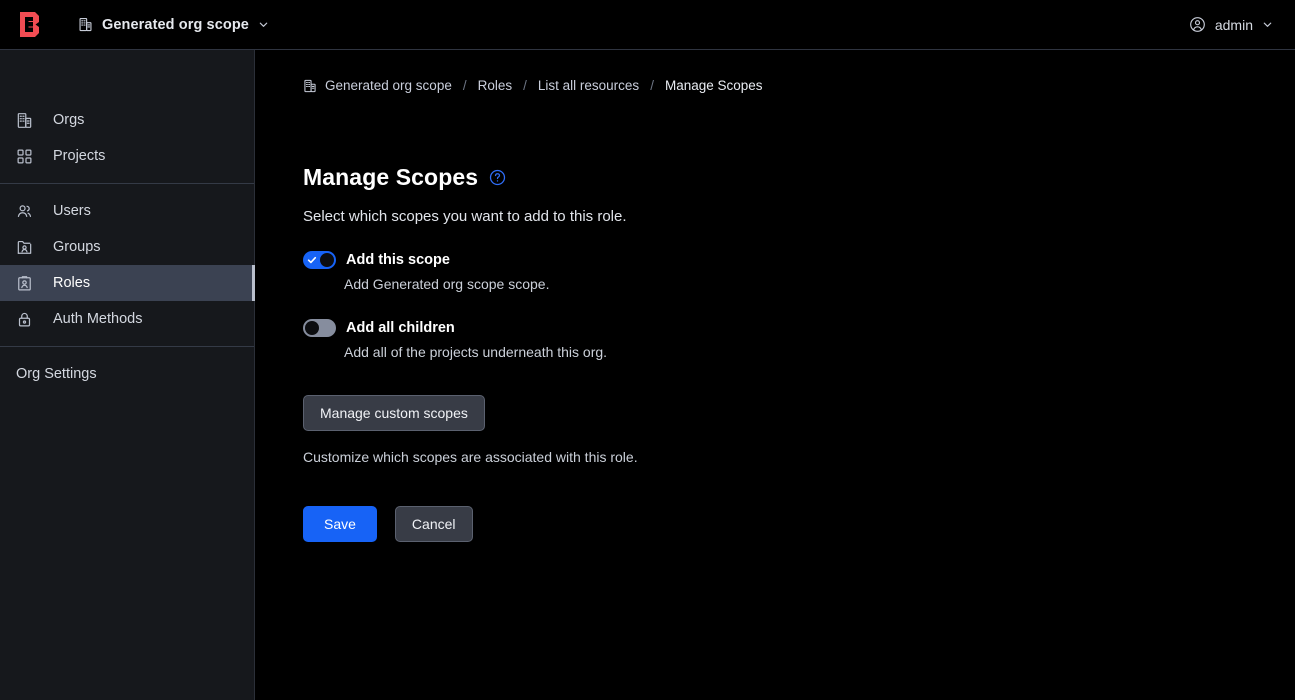  I want to click on breadcrumb-item-manage-scopes: Manage Scopes, so click(713, 85).